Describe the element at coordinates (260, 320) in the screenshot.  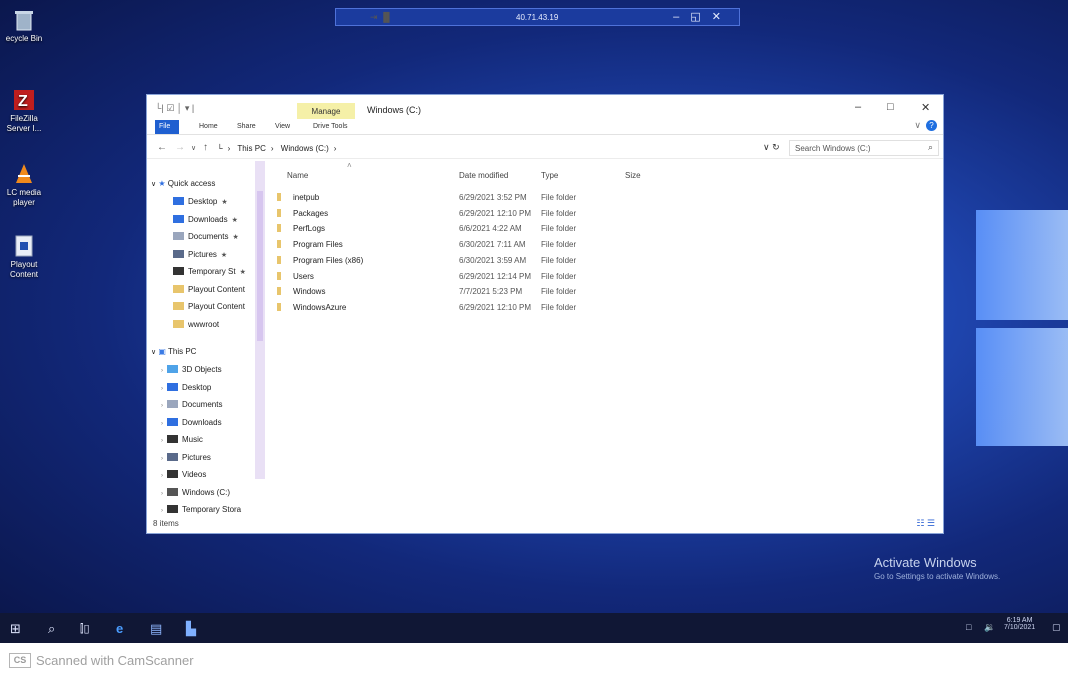
I see `nav-scrollbar` at that location.